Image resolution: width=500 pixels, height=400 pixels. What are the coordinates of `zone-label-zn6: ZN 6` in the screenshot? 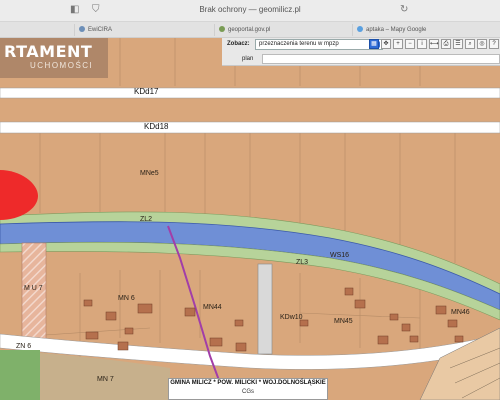 It's located at (24, 346).